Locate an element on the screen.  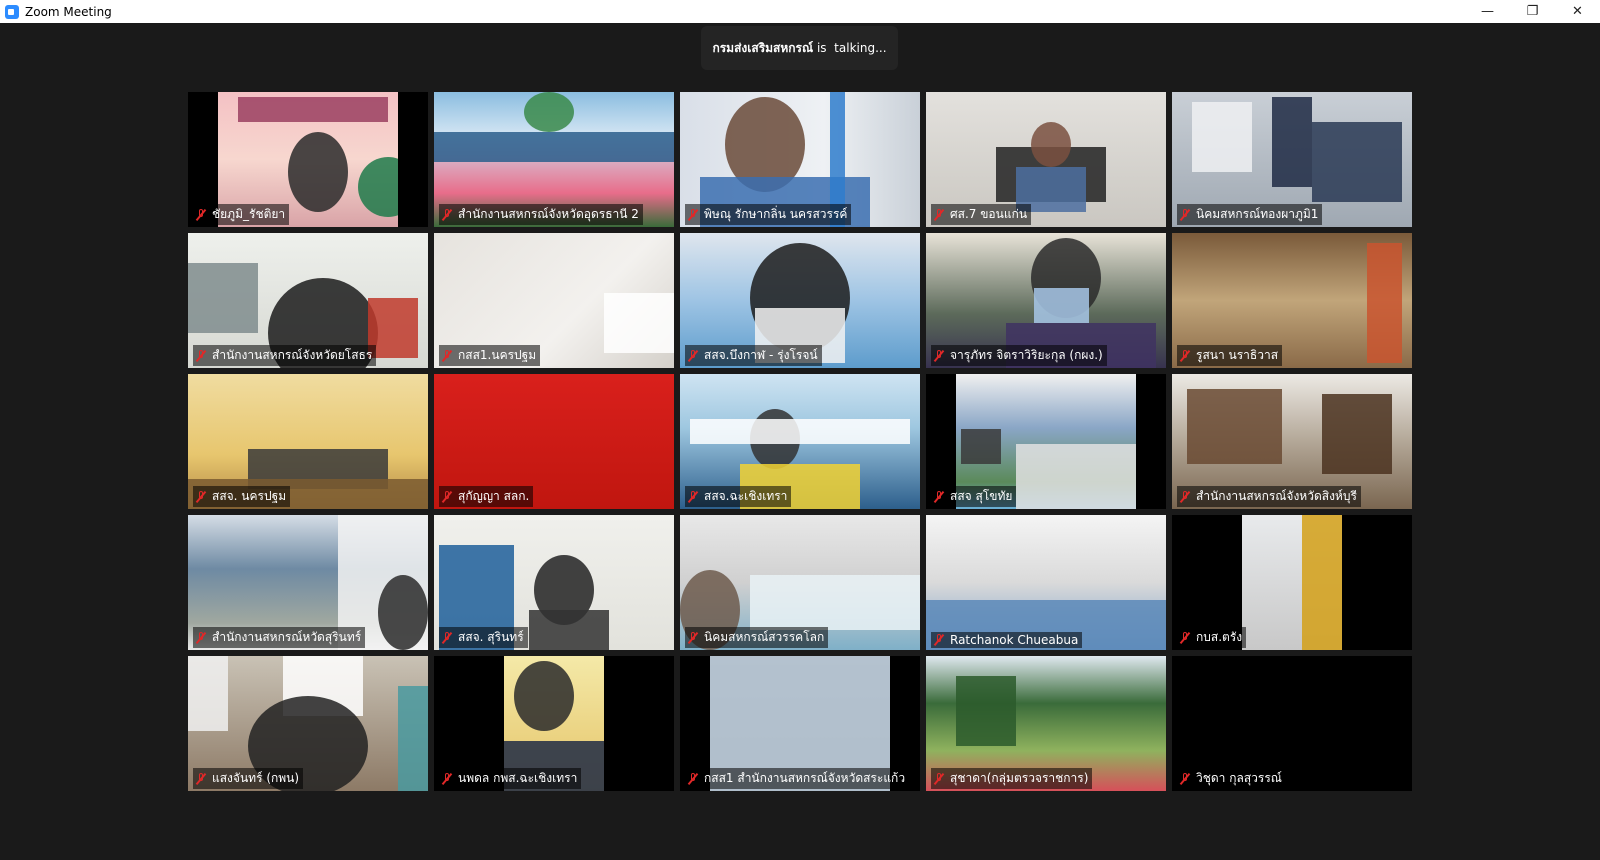
participant-name-label: สสจ.ฉะเชิงเทรา is located at coordinates (738, 496).